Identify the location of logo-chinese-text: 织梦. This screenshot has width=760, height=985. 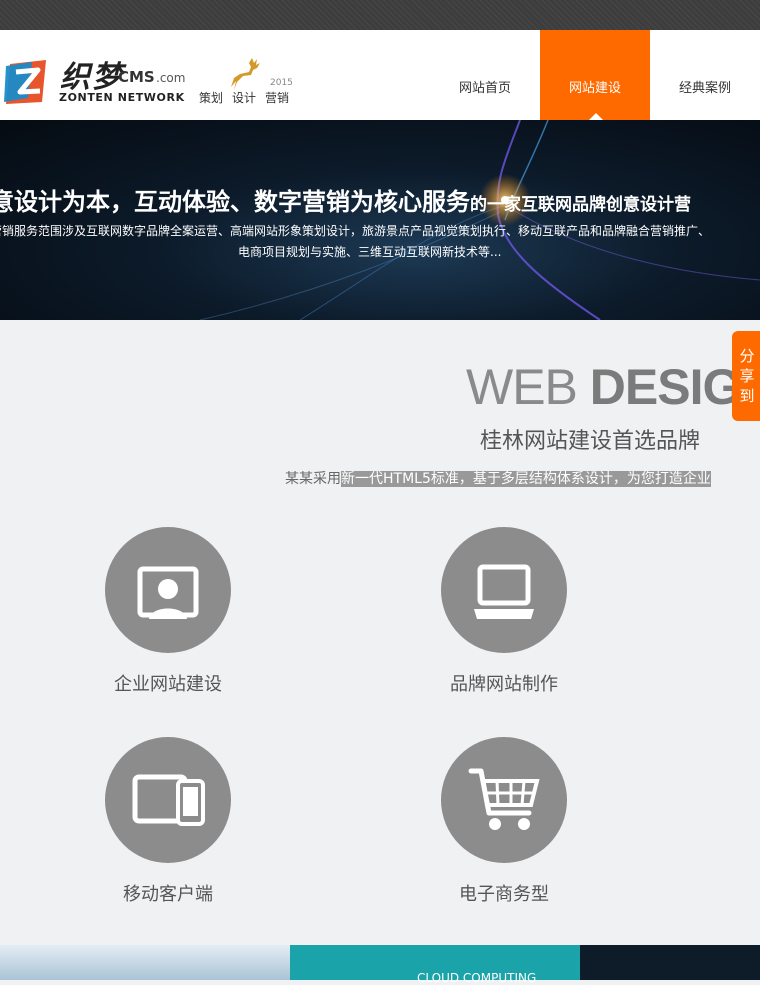
(92, 77).